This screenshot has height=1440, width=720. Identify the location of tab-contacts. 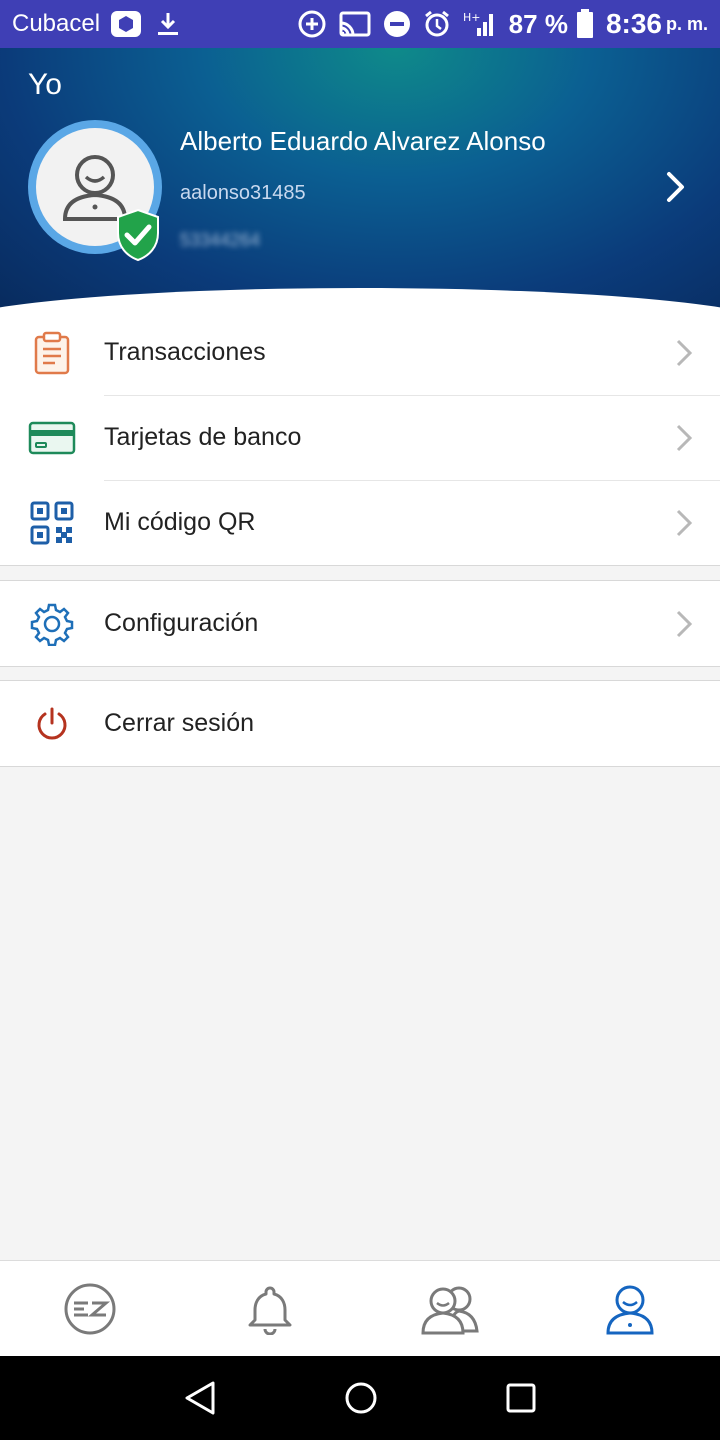
(450, 1308).